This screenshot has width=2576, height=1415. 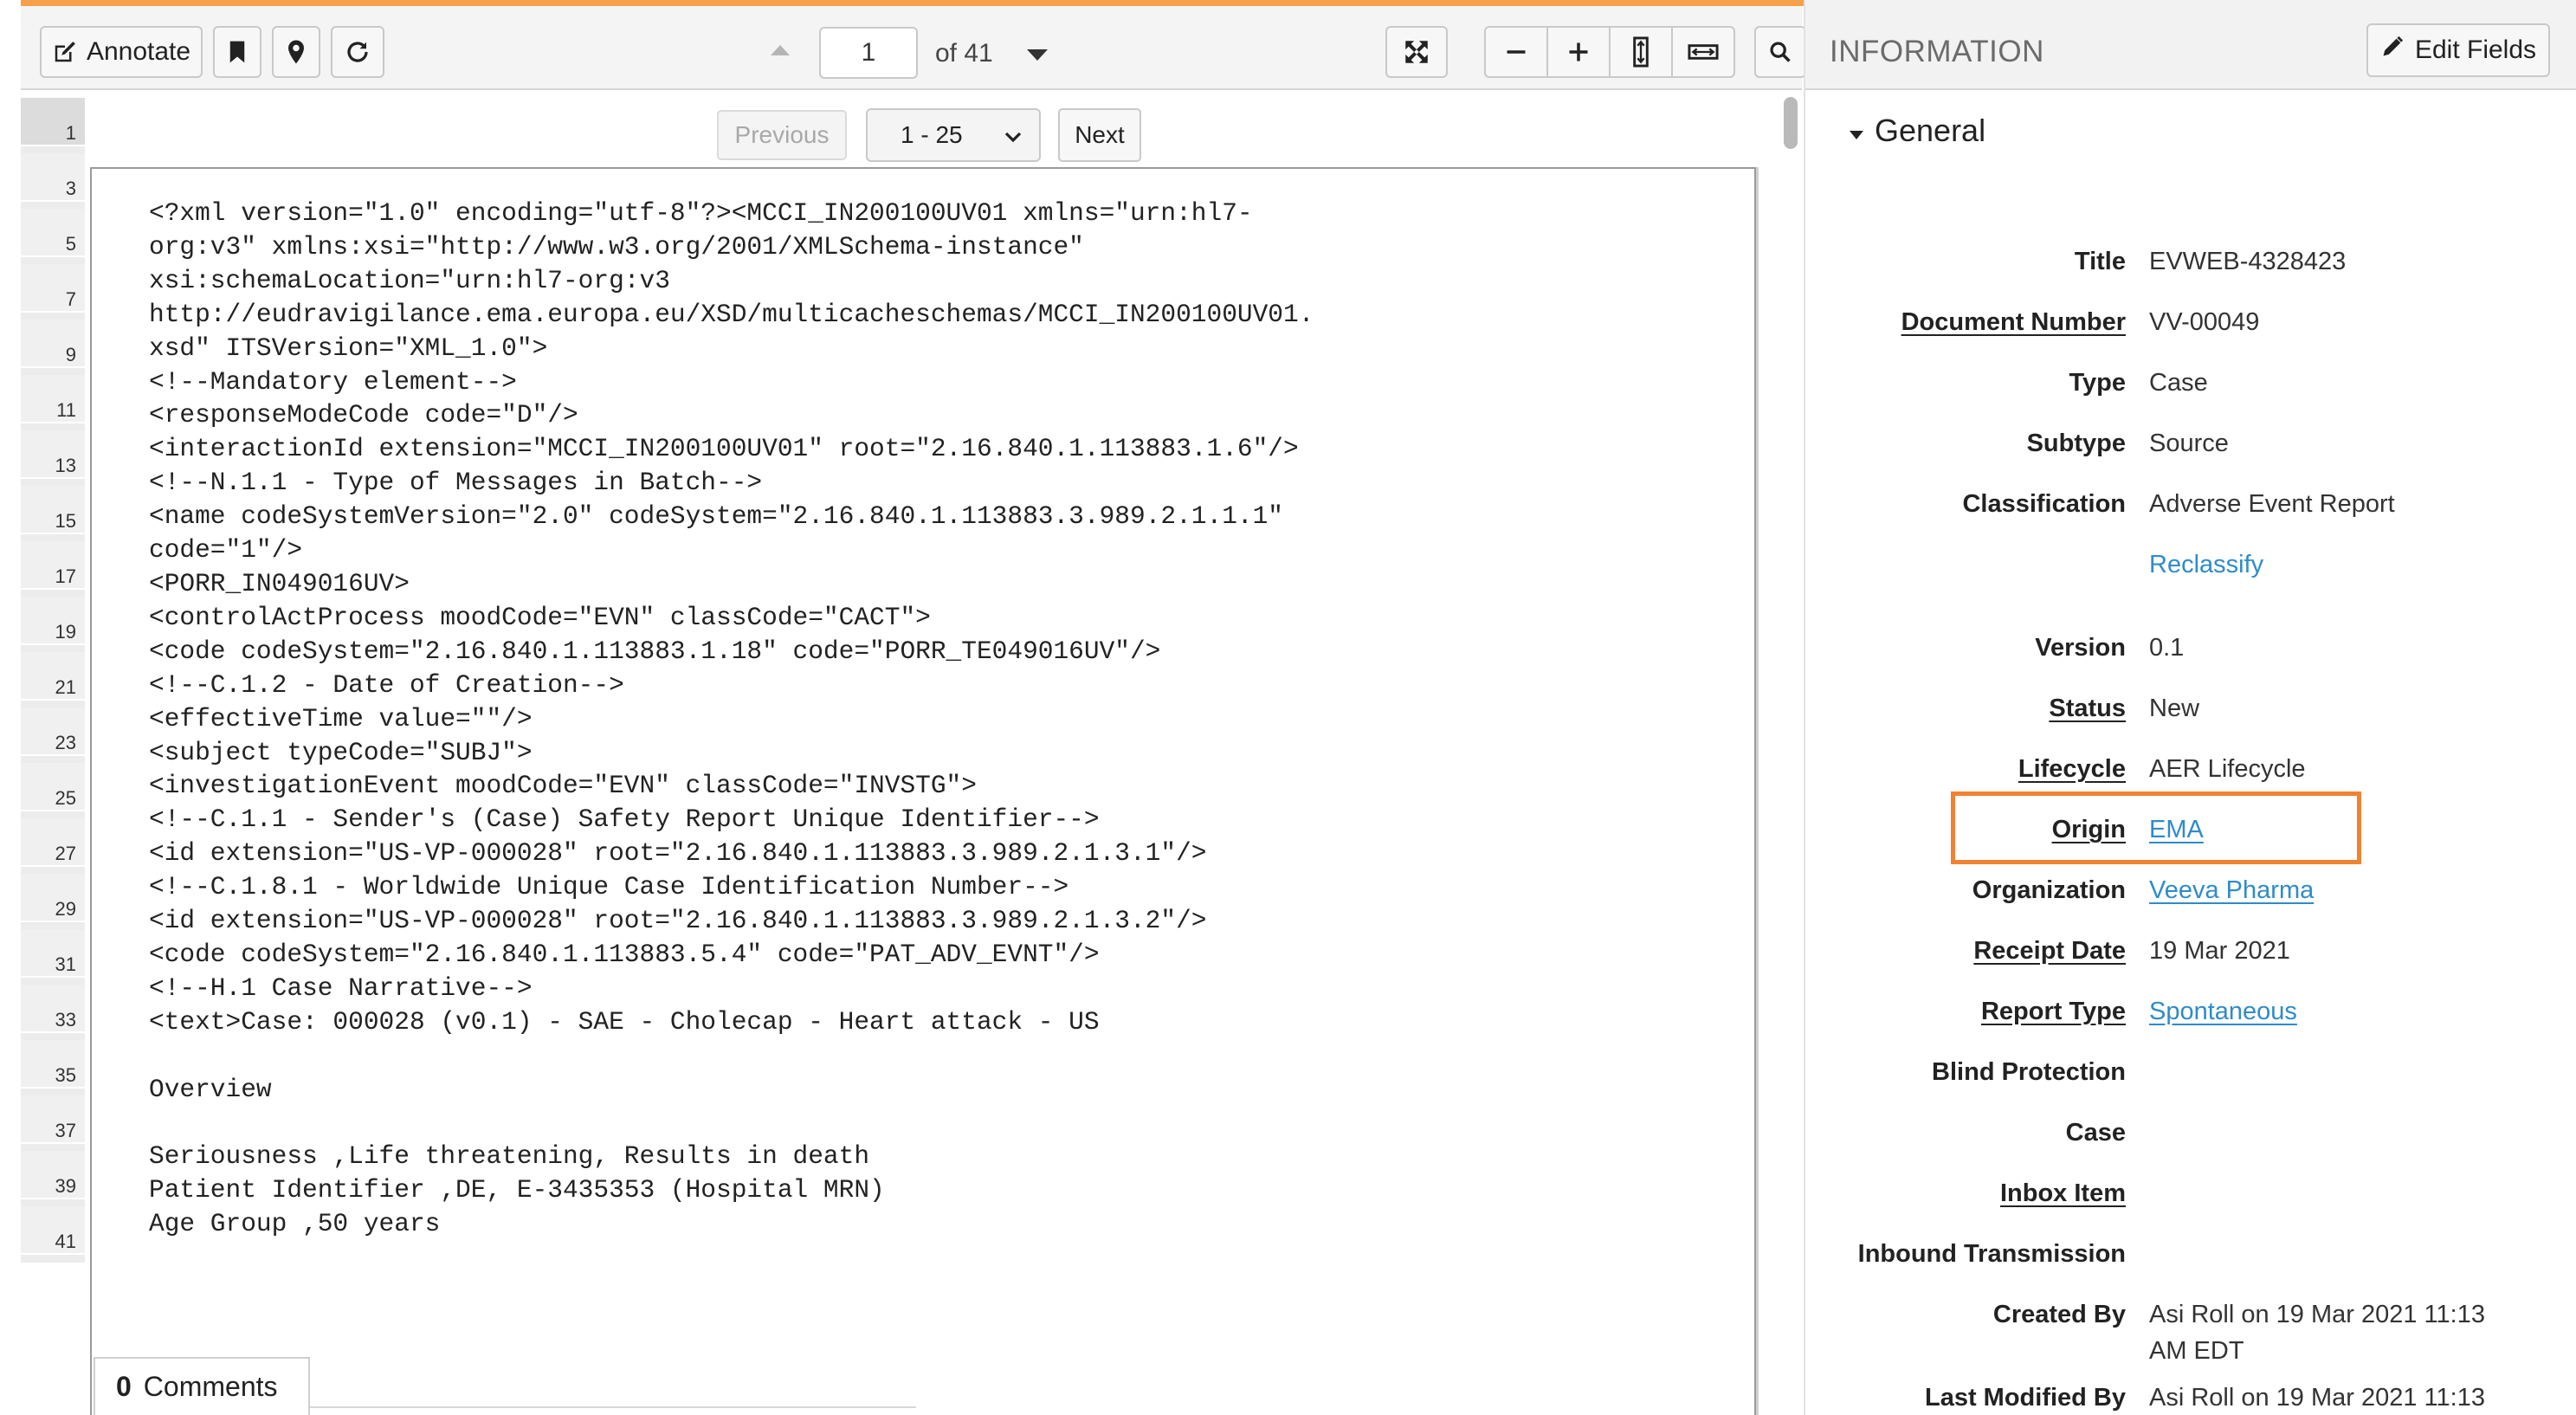 I want to click on page-thumbnail-13: 13, so click(x=53, y=455).